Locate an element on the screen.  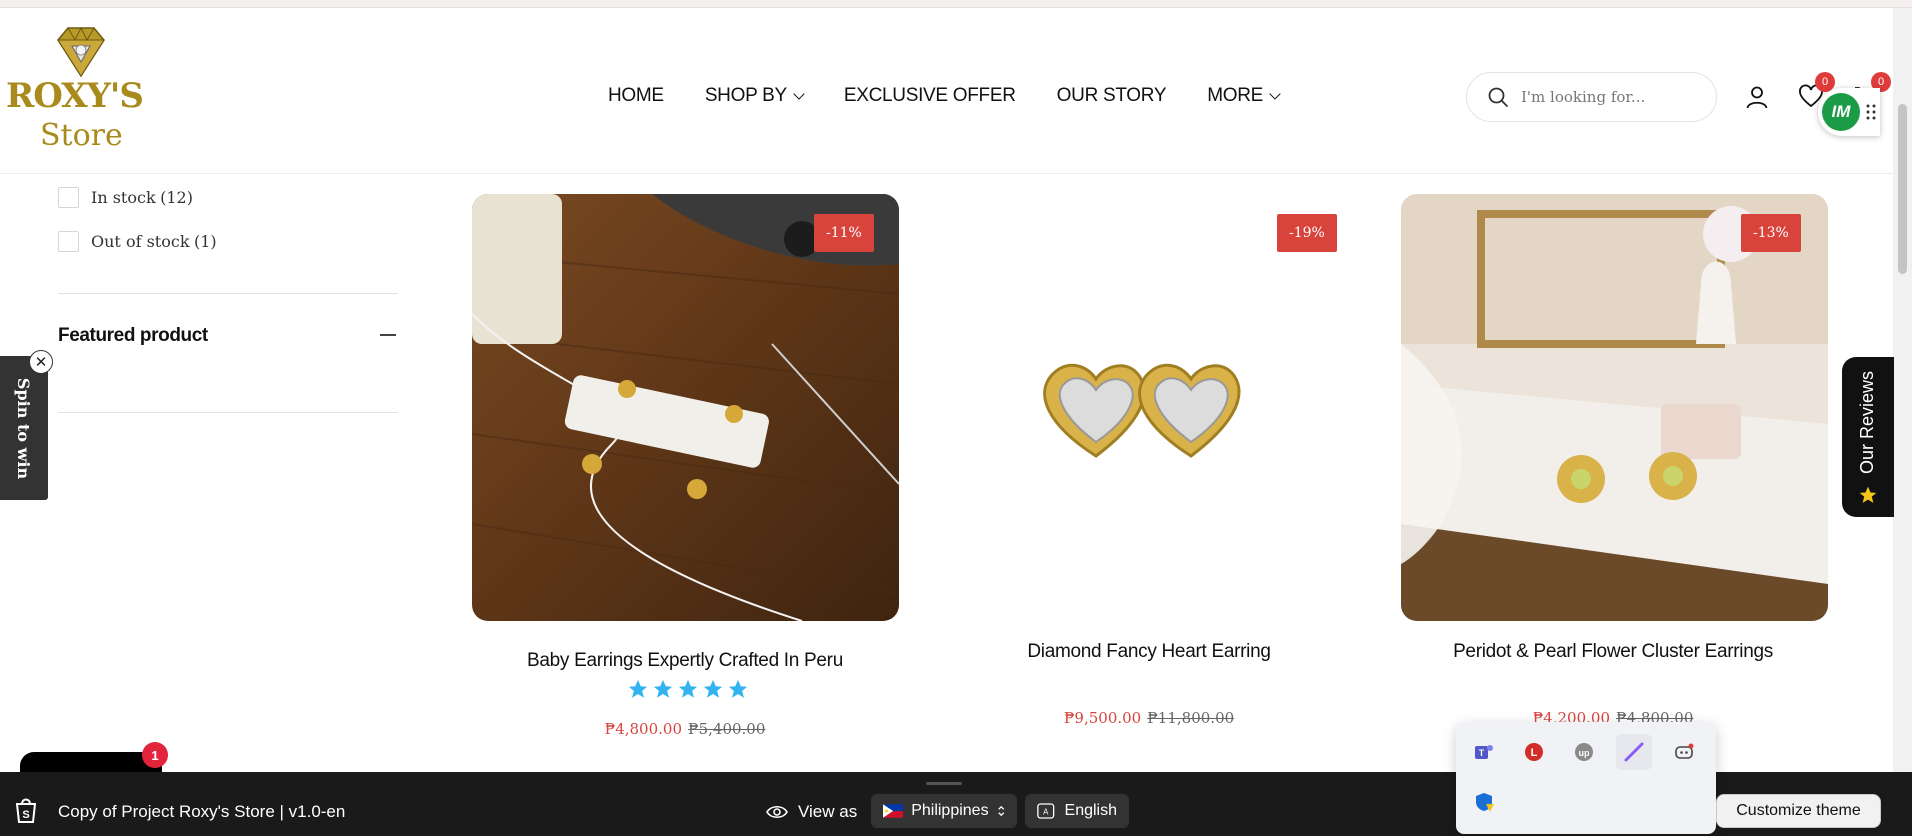
chevron-updown-icon is located at coordinates (1000, 811).